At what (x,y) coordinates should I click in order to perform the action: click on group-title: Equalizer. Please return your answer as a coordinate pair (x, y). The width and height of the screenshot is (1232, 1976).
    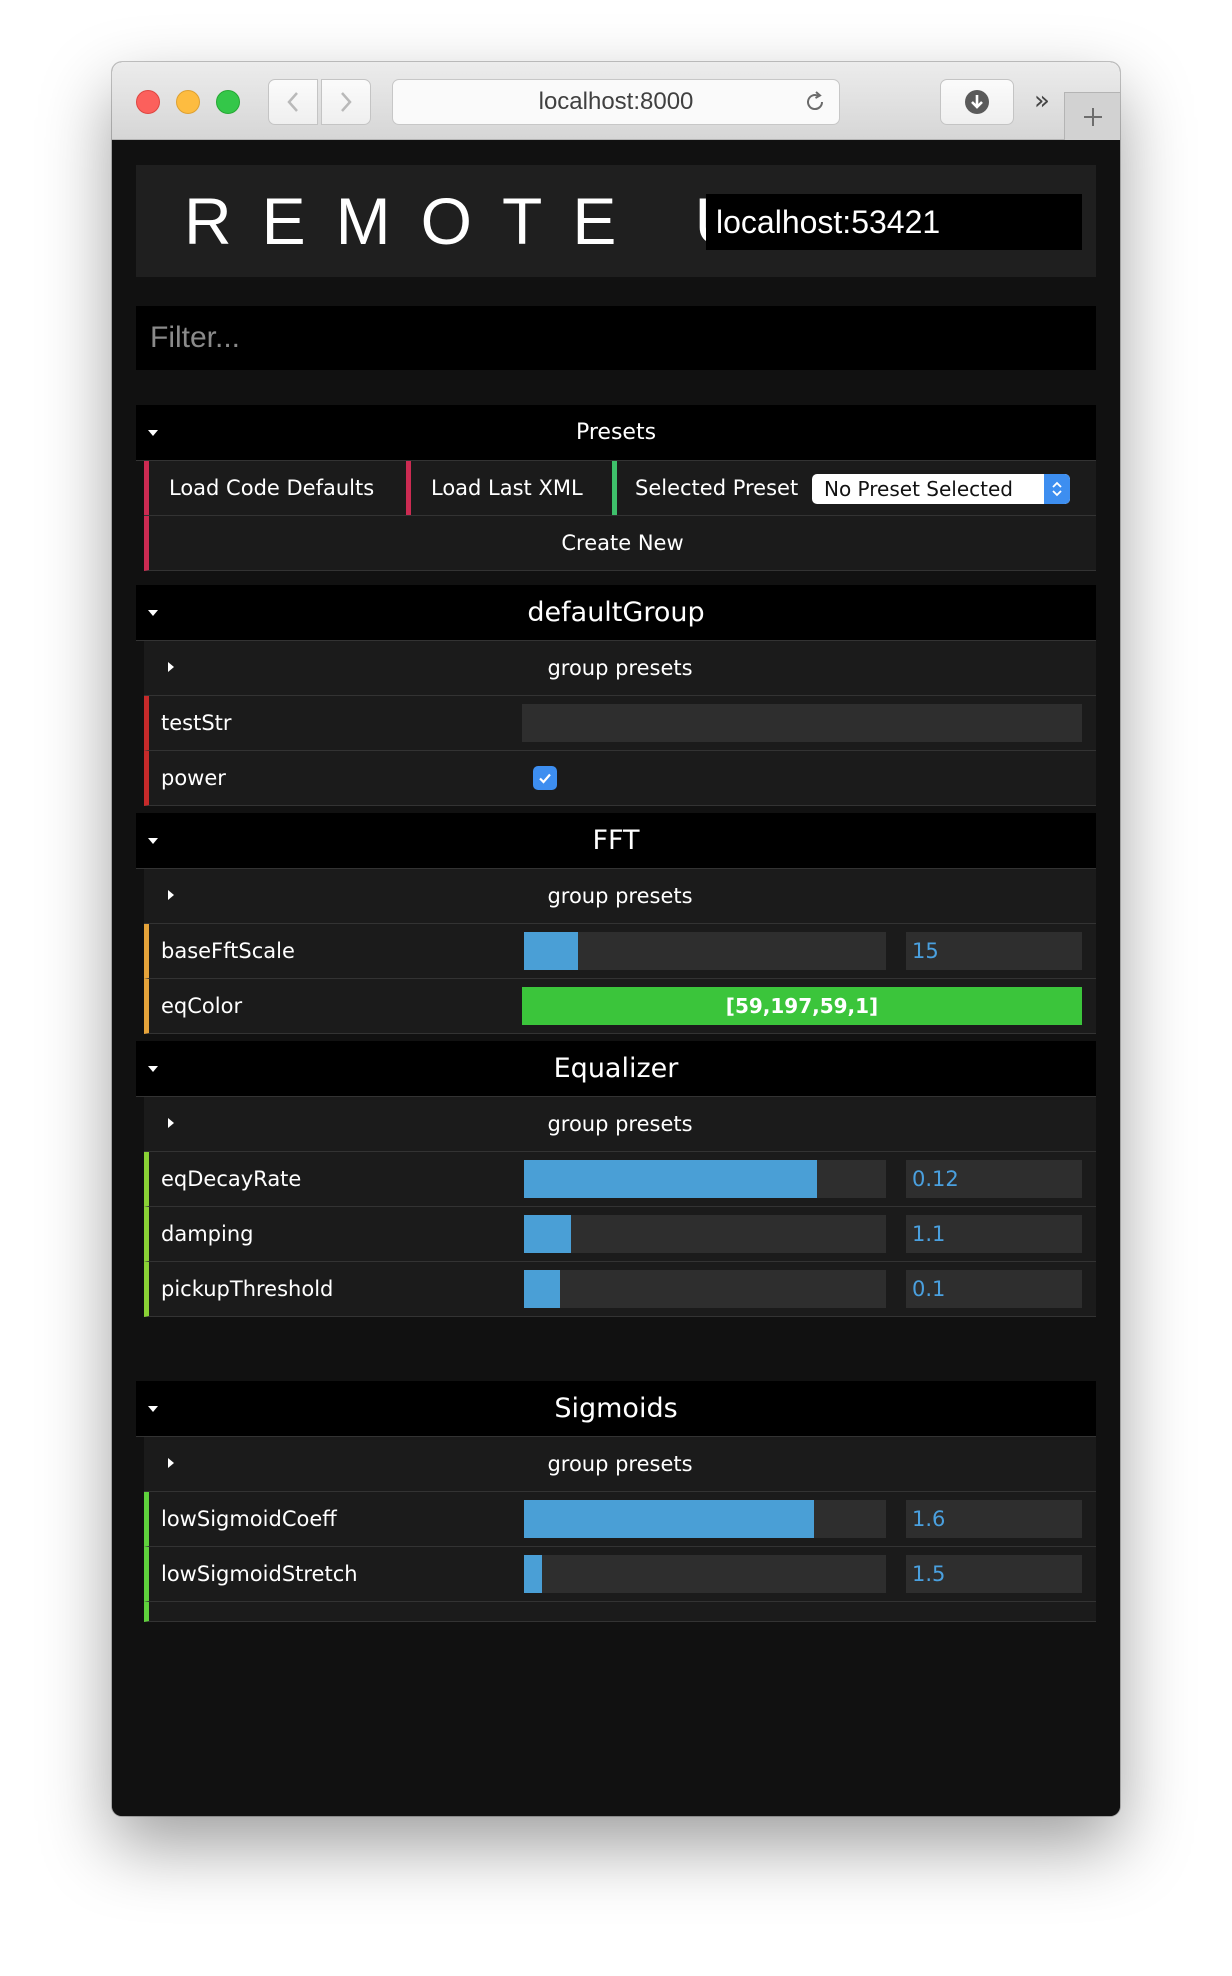
    Looking at the image, I should click on (616, 1068).